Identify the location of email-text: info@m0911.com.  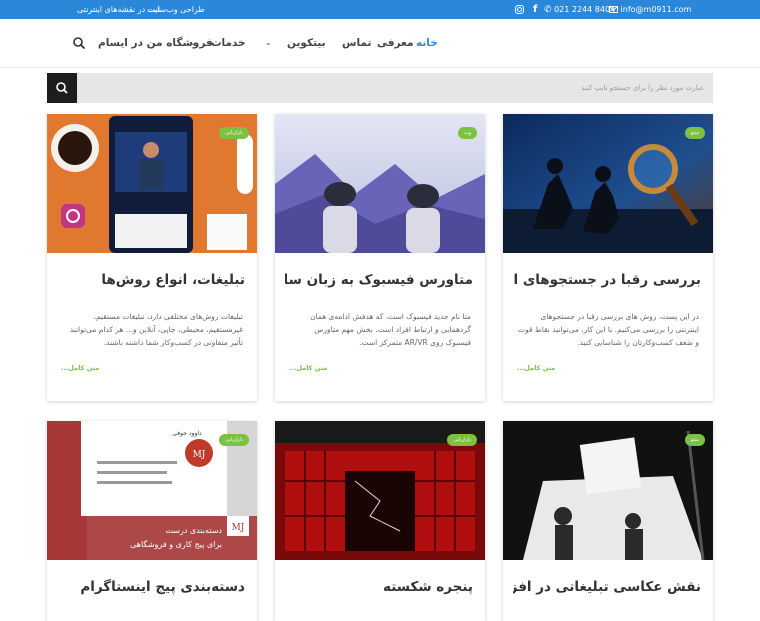
(656, 9).